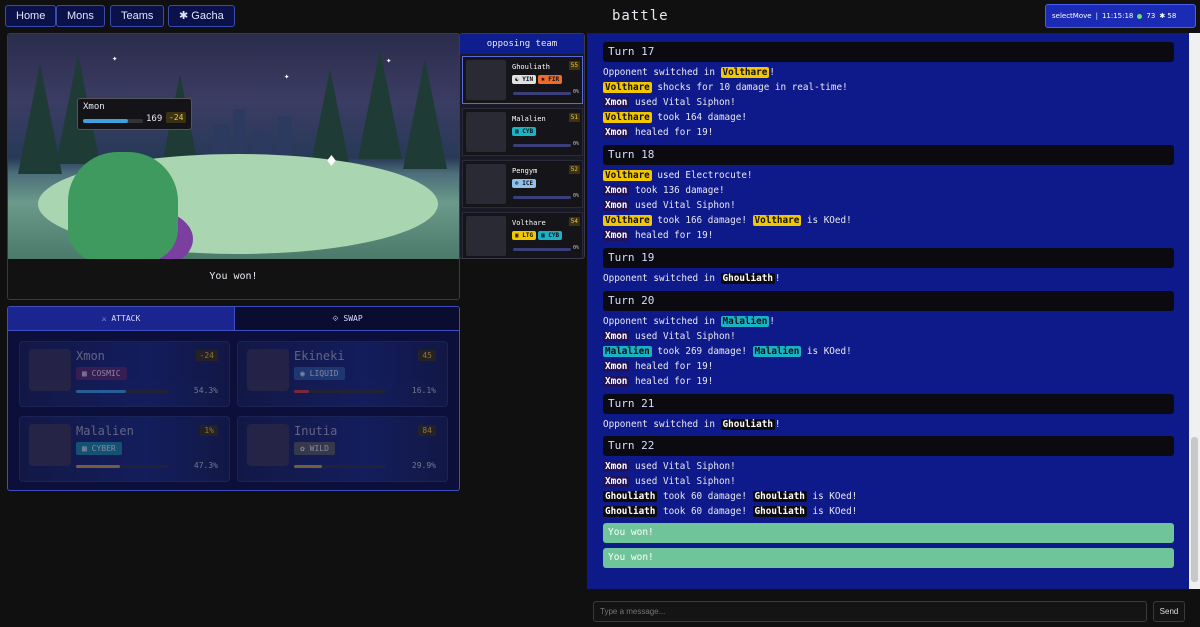  What do you see at coordinates (176, 117) in the screenshot?
I see `player-hp-delta: -24` at bounding box center [176, 117].